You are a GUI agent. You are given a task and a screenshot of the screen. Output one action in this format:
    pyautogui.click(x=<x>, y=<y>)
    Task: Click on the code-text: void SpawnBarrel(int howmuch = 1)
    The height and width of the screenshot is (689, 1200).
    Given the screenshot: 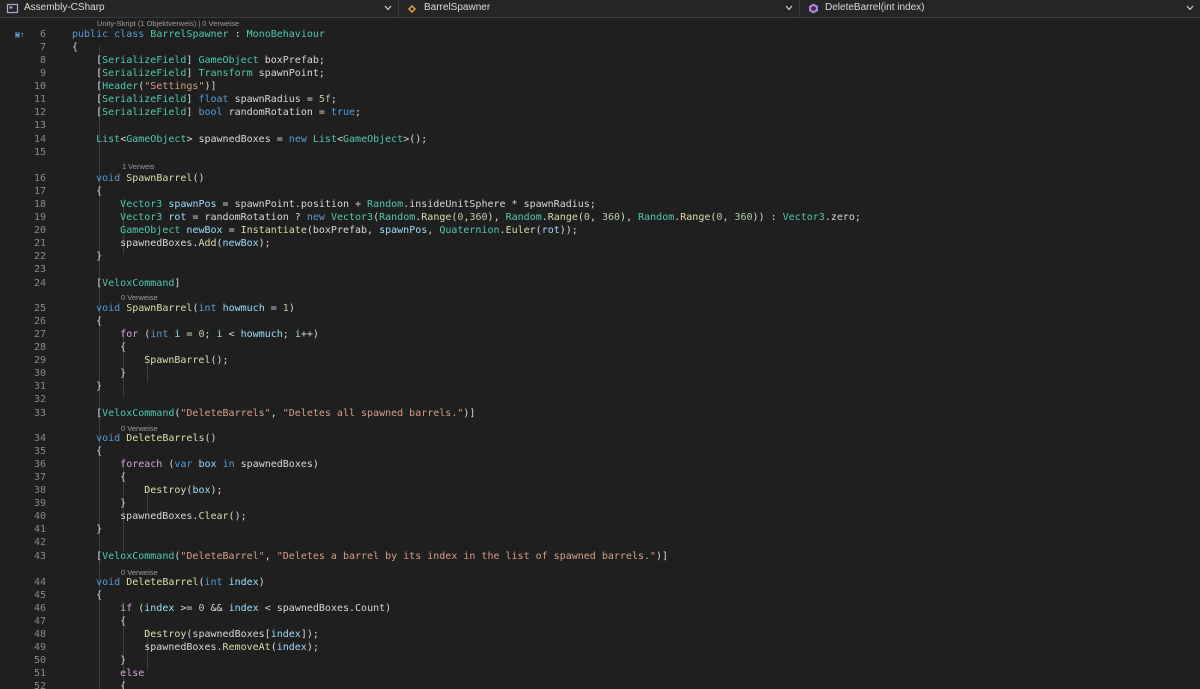 What is the action you would take?
    pyautogui.click(x=183, y=308)
    